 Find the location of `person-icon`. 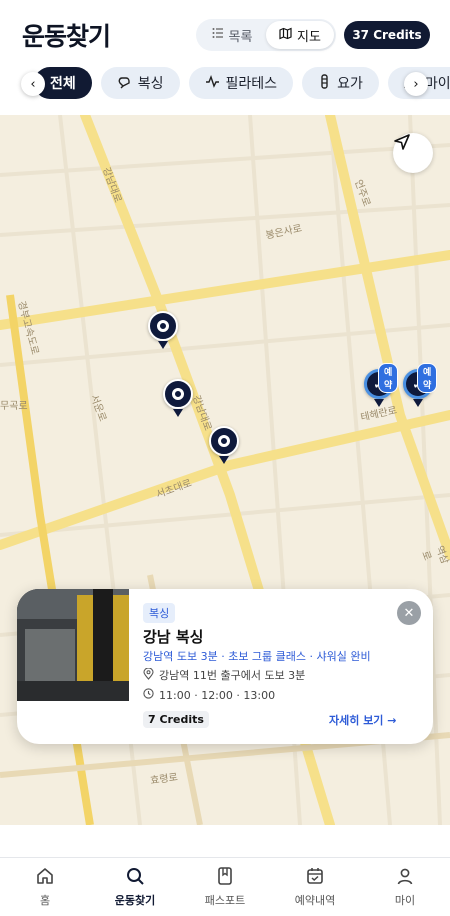

person-icon is located at coordinates (405, 877).